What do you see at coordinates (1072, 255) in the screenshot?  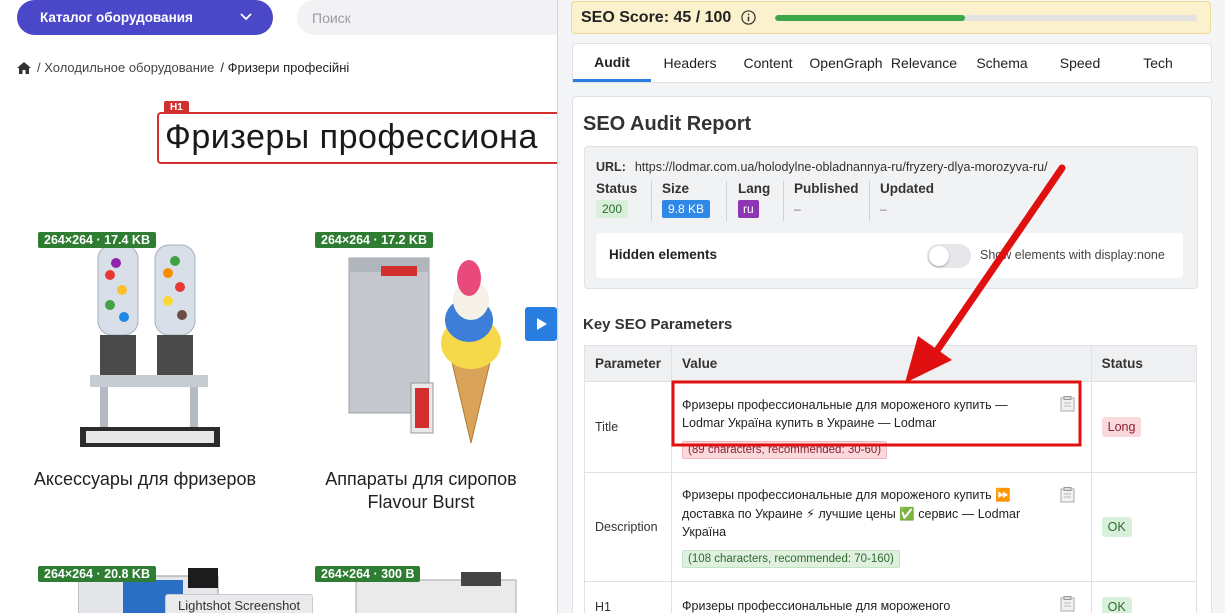 I see `hidden-elements-description: Show elements with display:none` at bounding box center [1072, 255].